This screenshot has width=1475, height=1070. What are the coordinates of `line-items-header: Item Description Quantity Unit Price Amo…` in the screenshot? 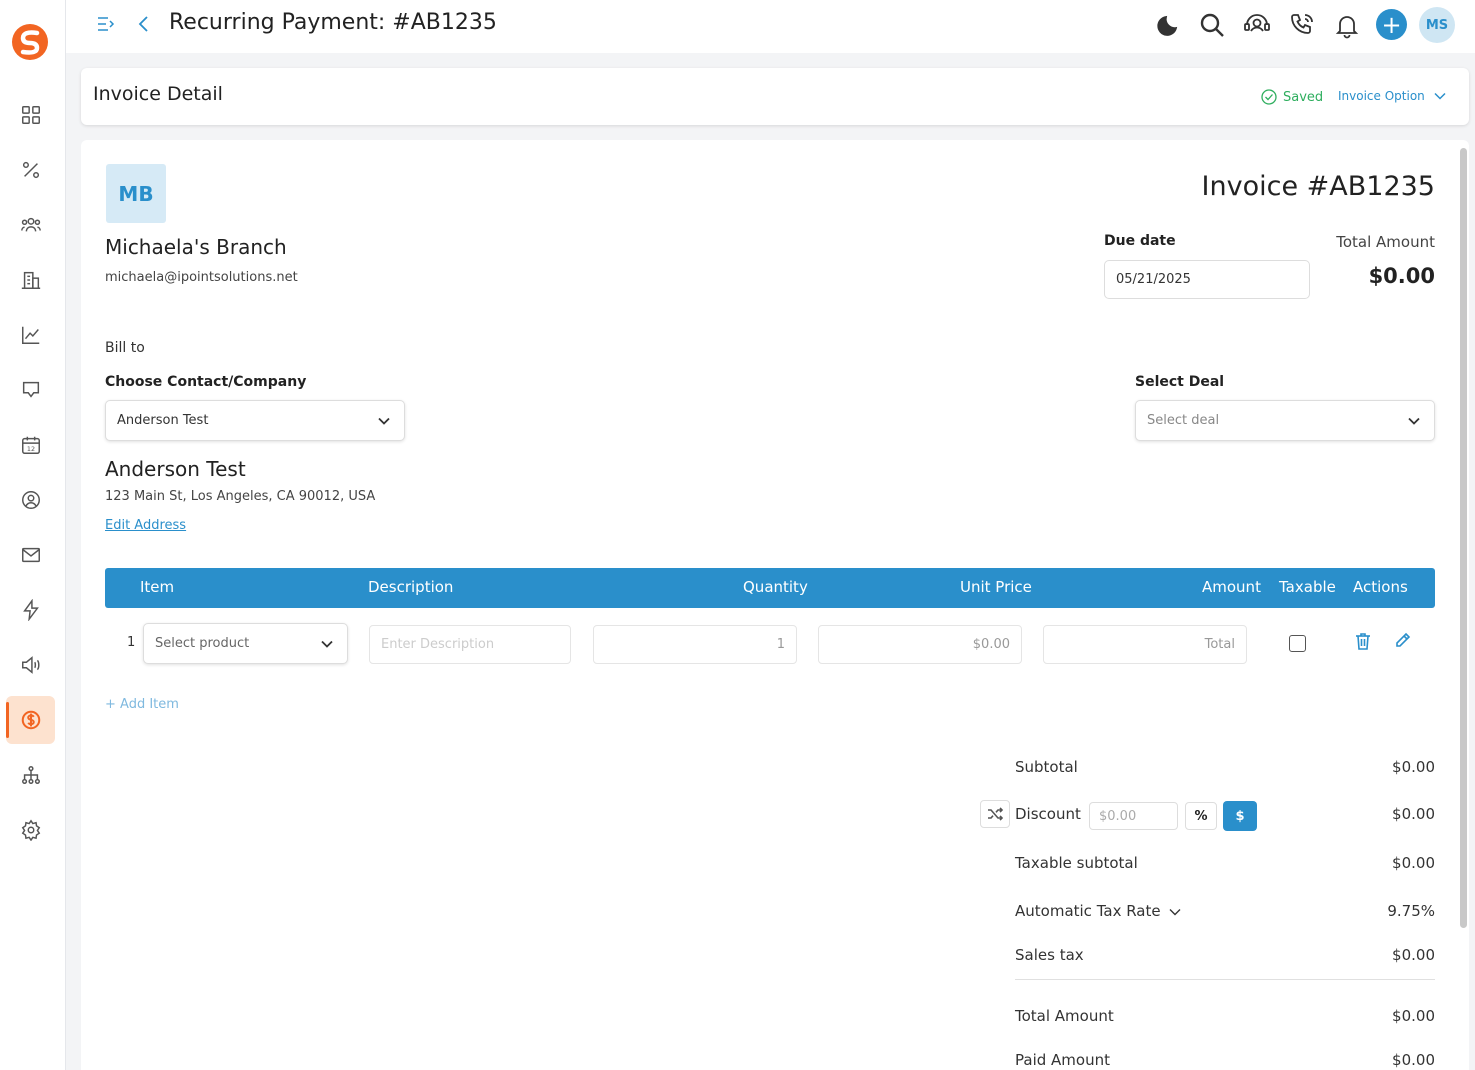 It's located at (770, 588).